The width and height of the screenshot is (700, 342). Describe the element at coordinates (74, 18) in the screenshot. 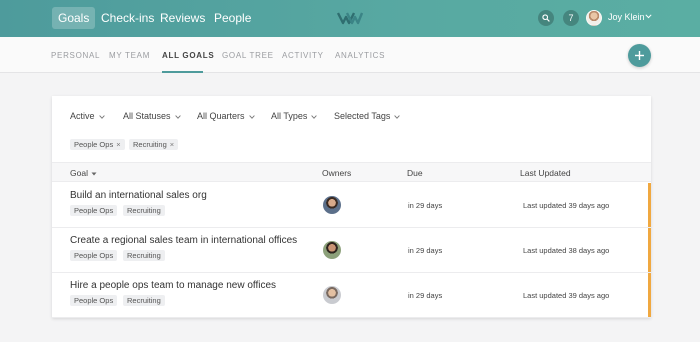

I see `nav-goals: Goals` at that location.